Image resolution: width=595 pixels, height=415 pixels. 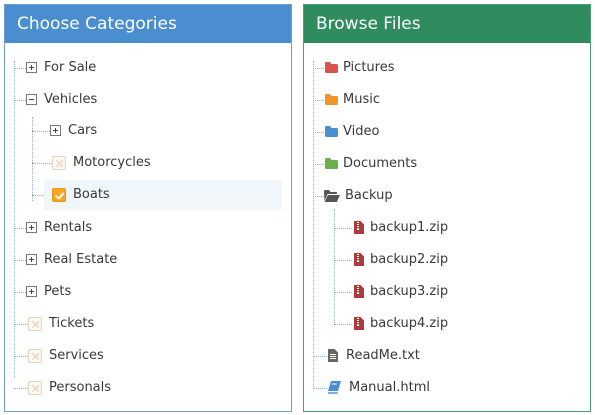 What do you see at coordinates (112, 162) in the screenshot?
I see `tree-item-label: Motorcycles` at bounding box center [112, 162].